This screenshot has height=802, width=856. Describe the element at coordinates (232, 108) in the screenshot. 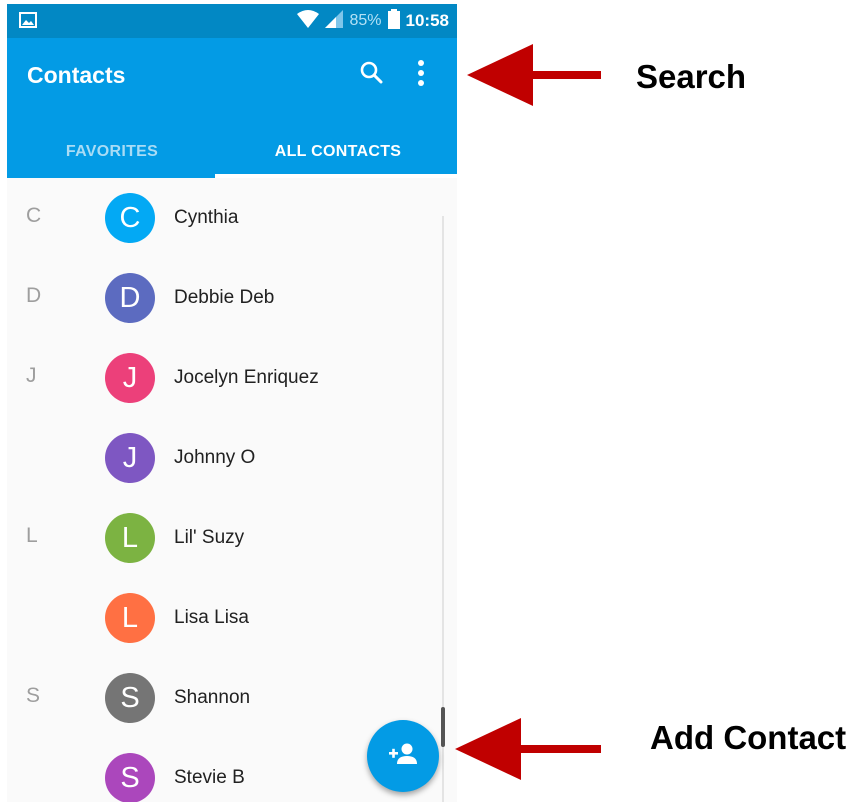

I see `app-bar: Contacts FAVORITES ALL CONTACTS` at that location.